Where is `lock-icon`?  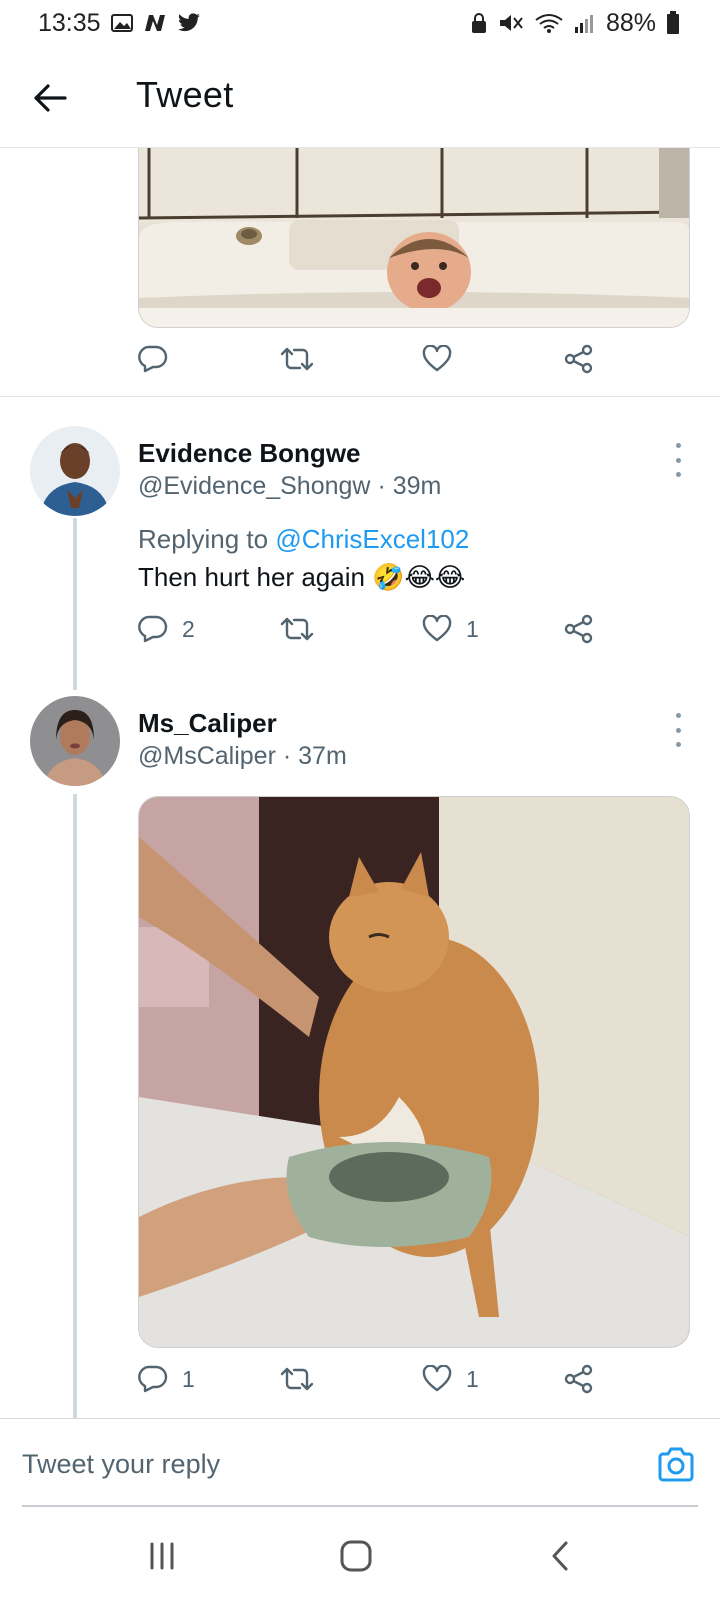
lock-icon is located at coordinates (479, 23).